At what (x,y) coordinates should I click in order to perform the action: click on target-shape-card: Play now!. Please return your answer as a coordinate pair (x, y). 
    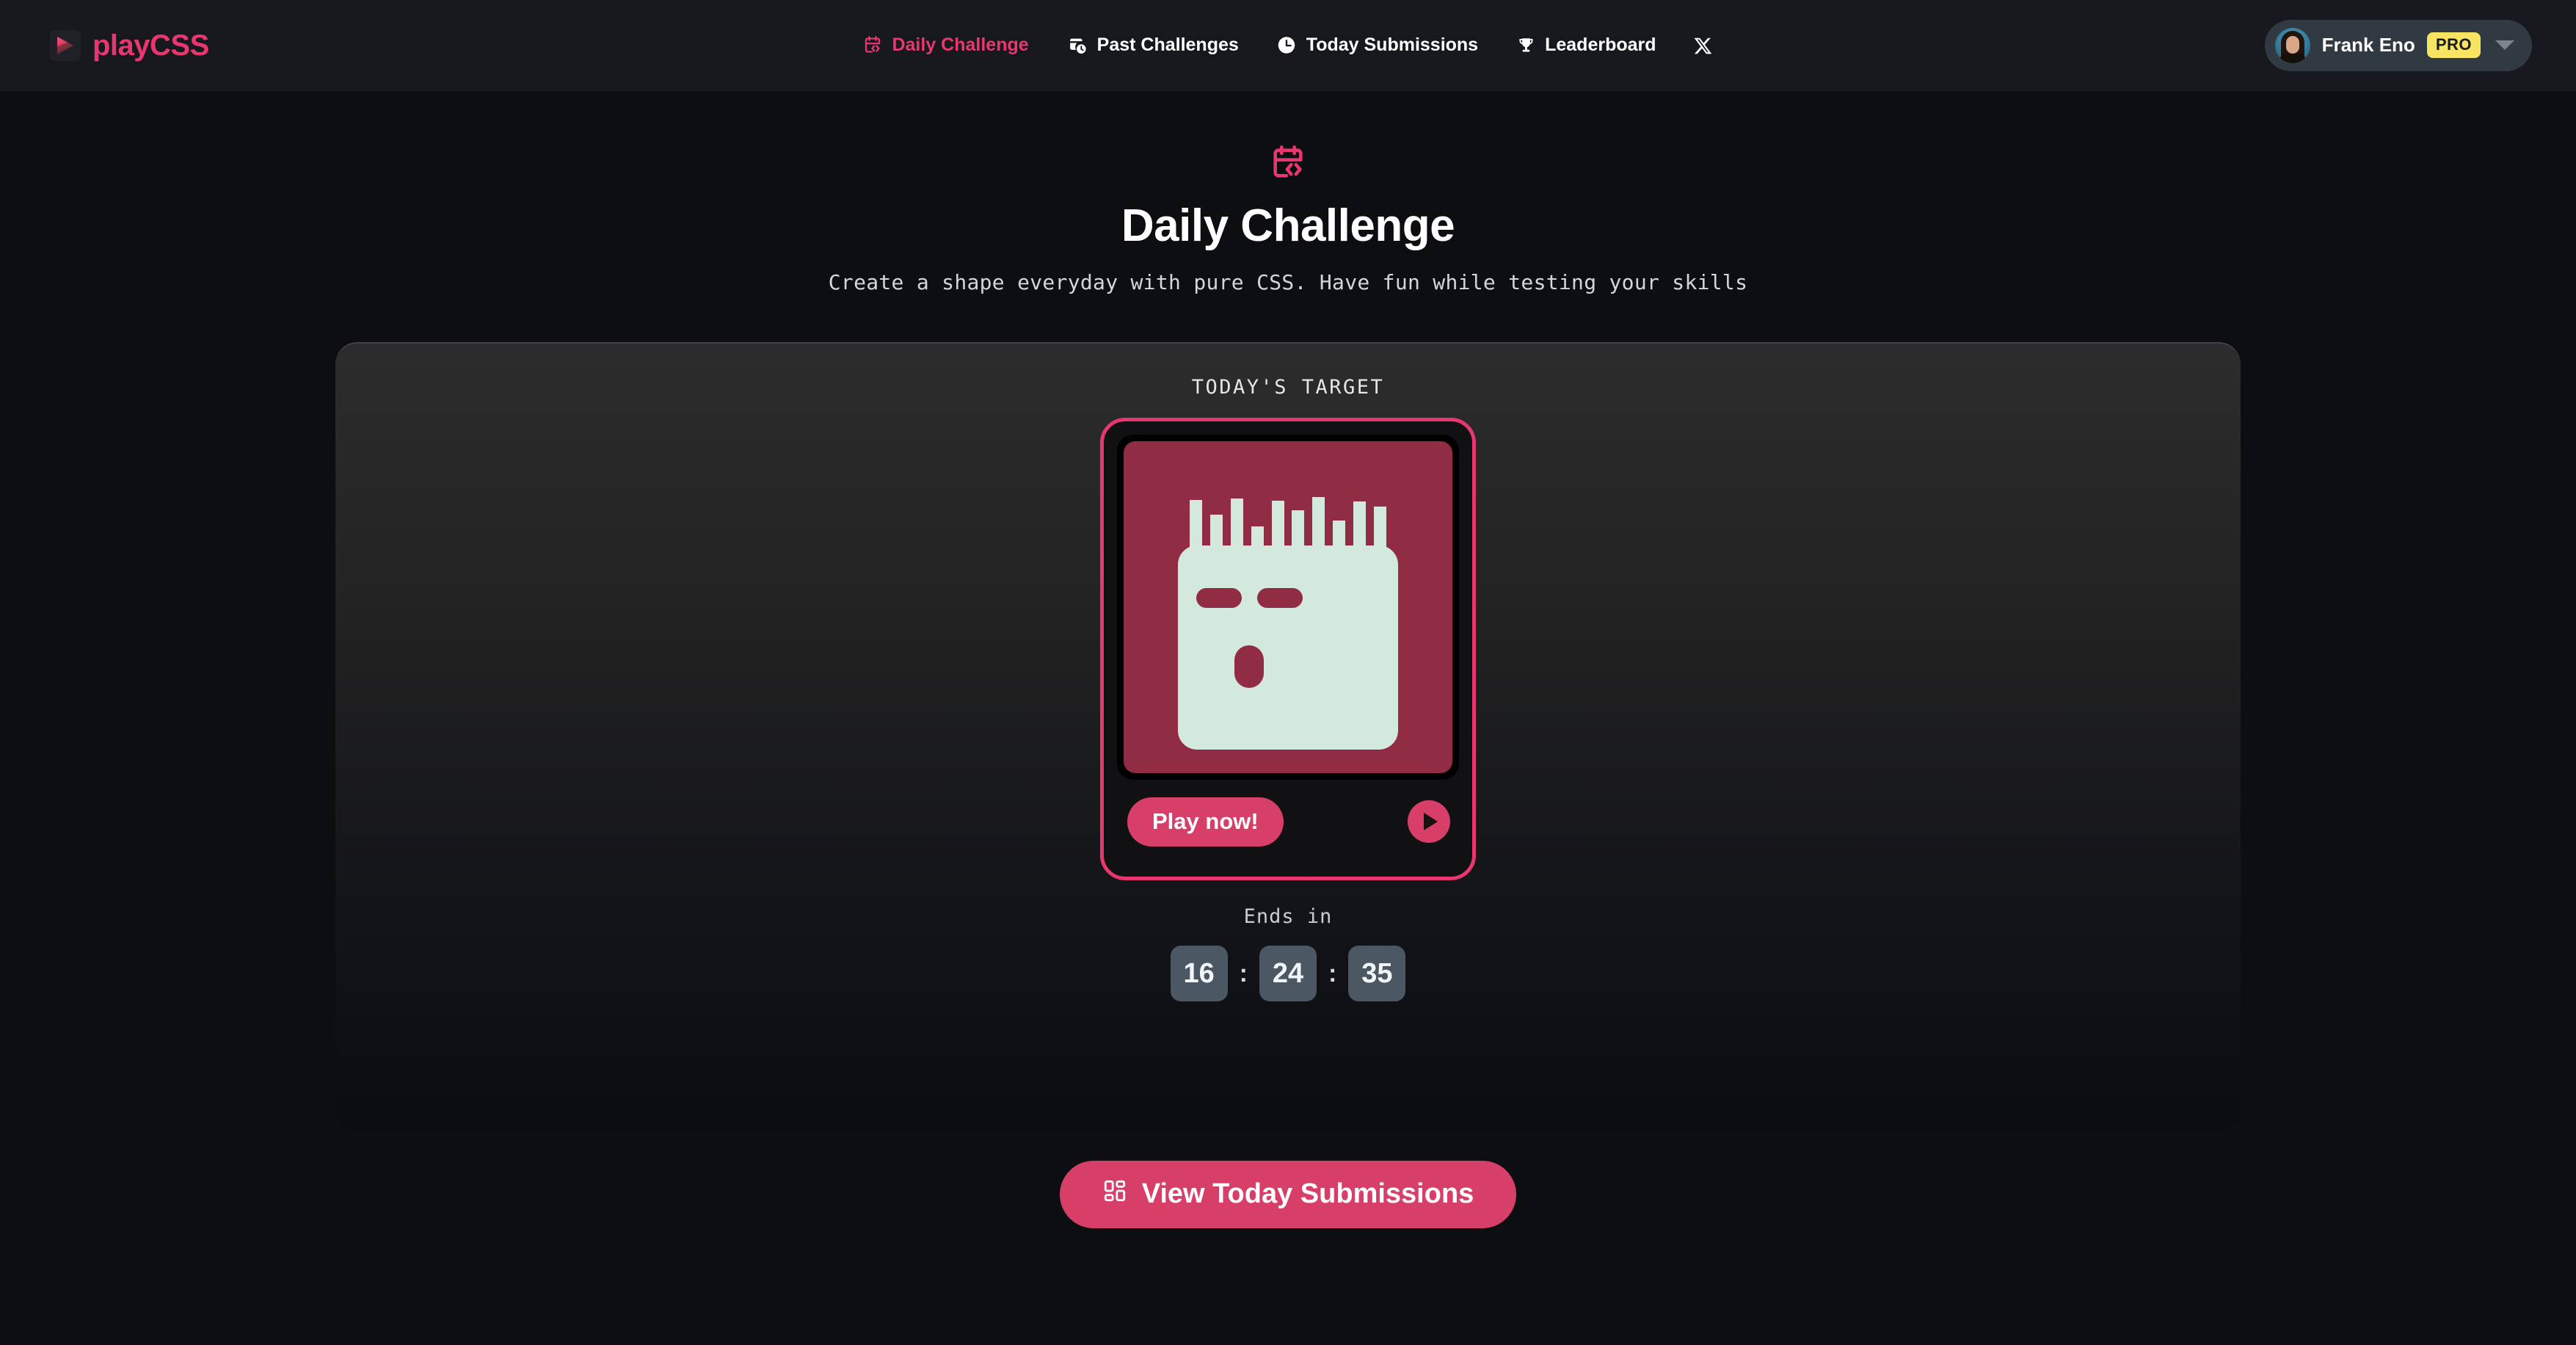
    Looking at the image, I should click on (1288, 649).